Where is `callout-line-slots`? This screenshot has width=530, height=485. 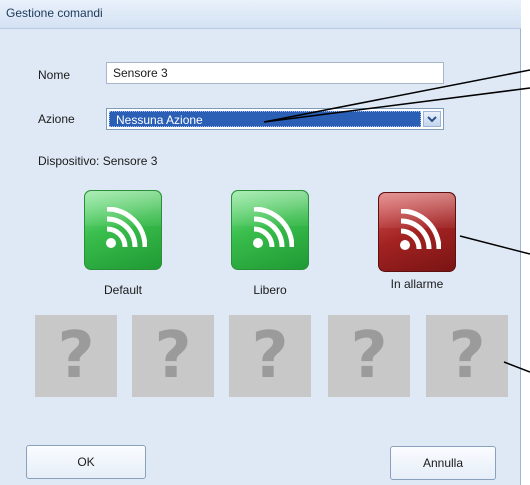
callout-line-slots is located at coordinates (516, 367).